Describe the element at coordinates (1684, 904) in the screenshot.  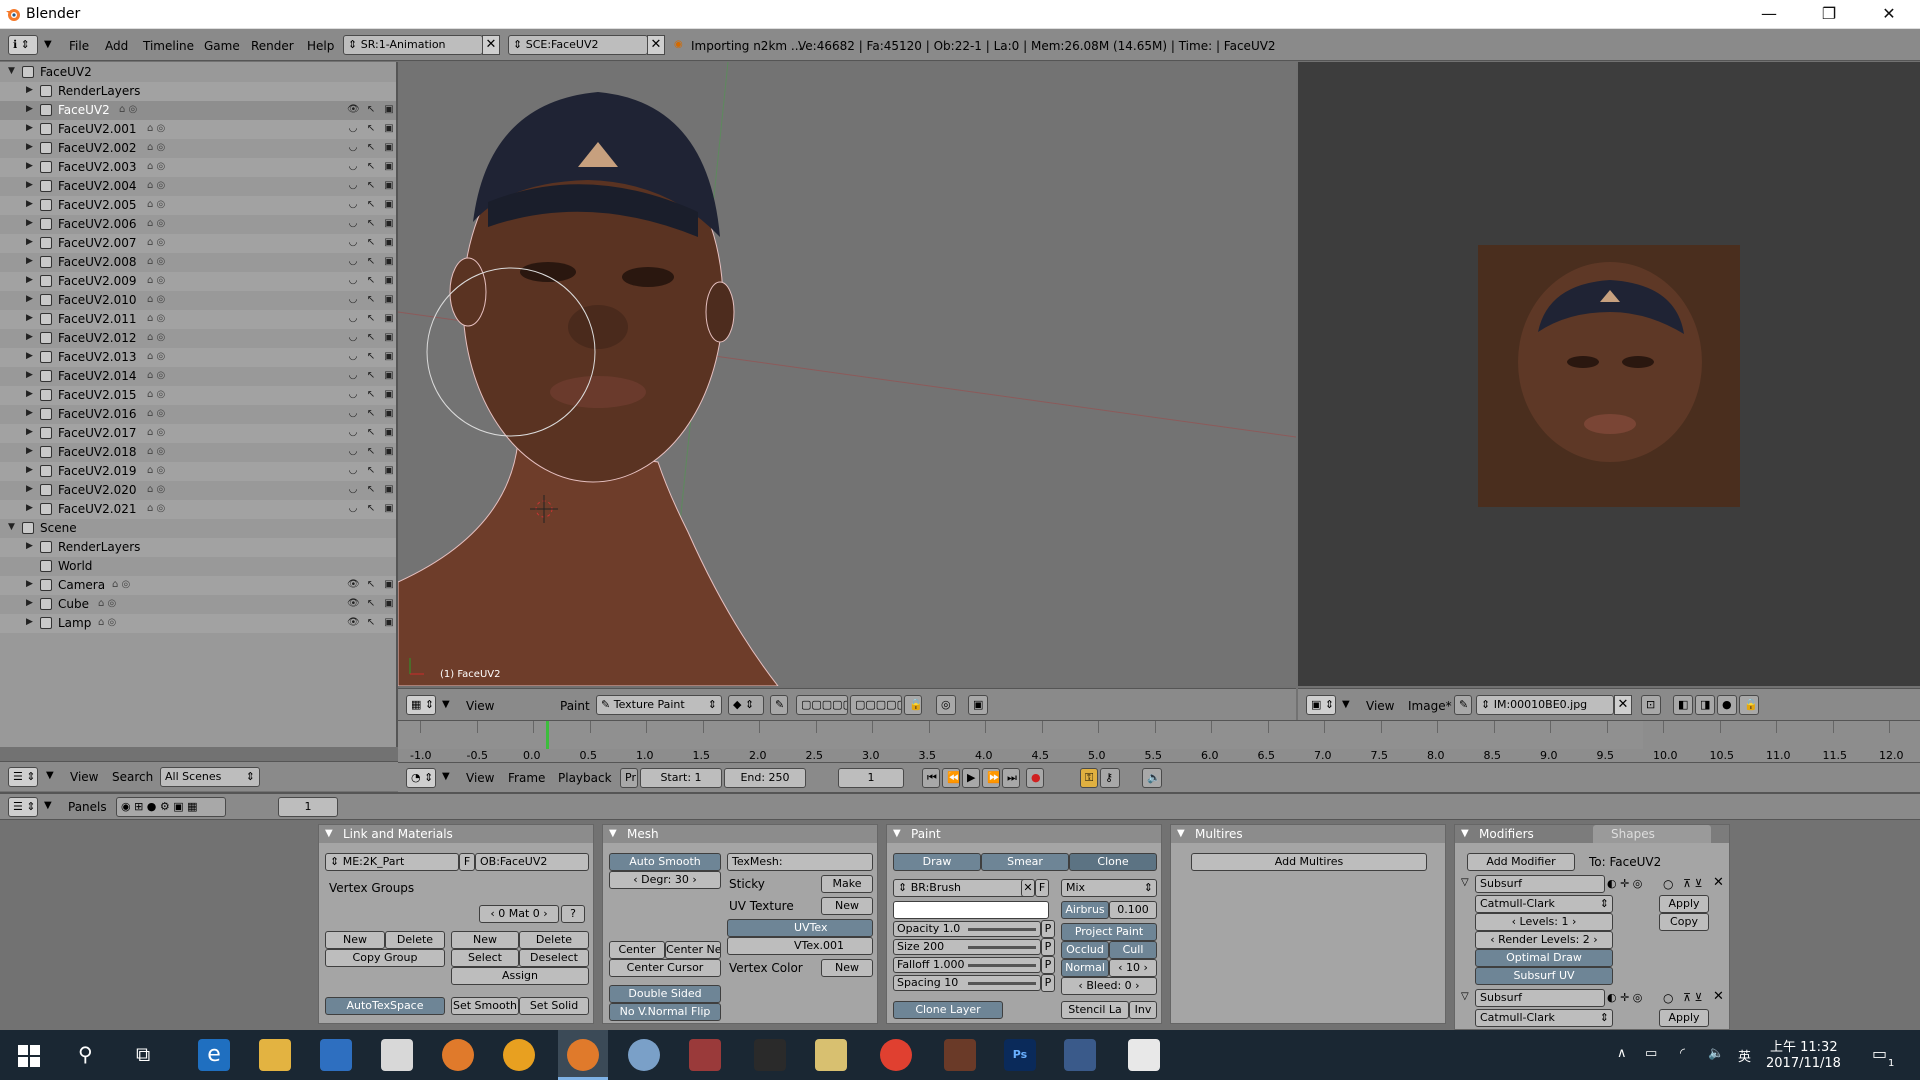
I see `modifier1-apply-button: Apply` at that location.